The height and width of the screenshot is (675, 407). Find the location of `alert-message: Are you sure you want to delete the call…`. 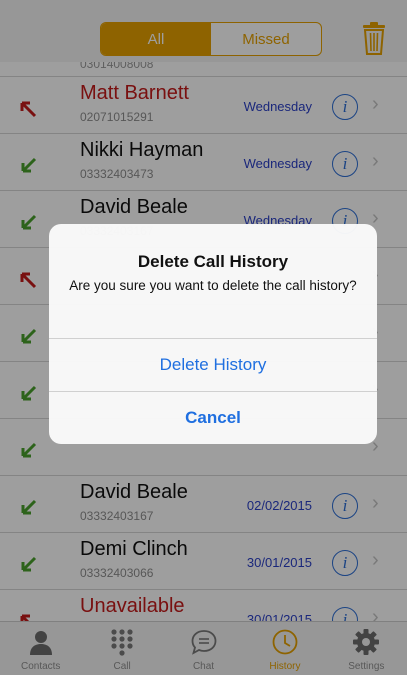

alert-message: Are you sure you want to delete the call… is located at coordinates (213, 285).